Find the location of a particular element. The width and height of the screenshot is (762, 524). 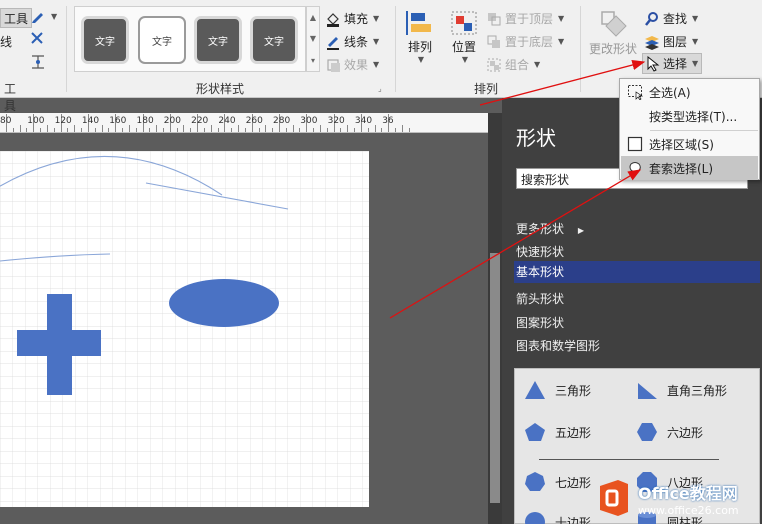

stencil-label: 更多形状 is located at coordinates (540, 229).